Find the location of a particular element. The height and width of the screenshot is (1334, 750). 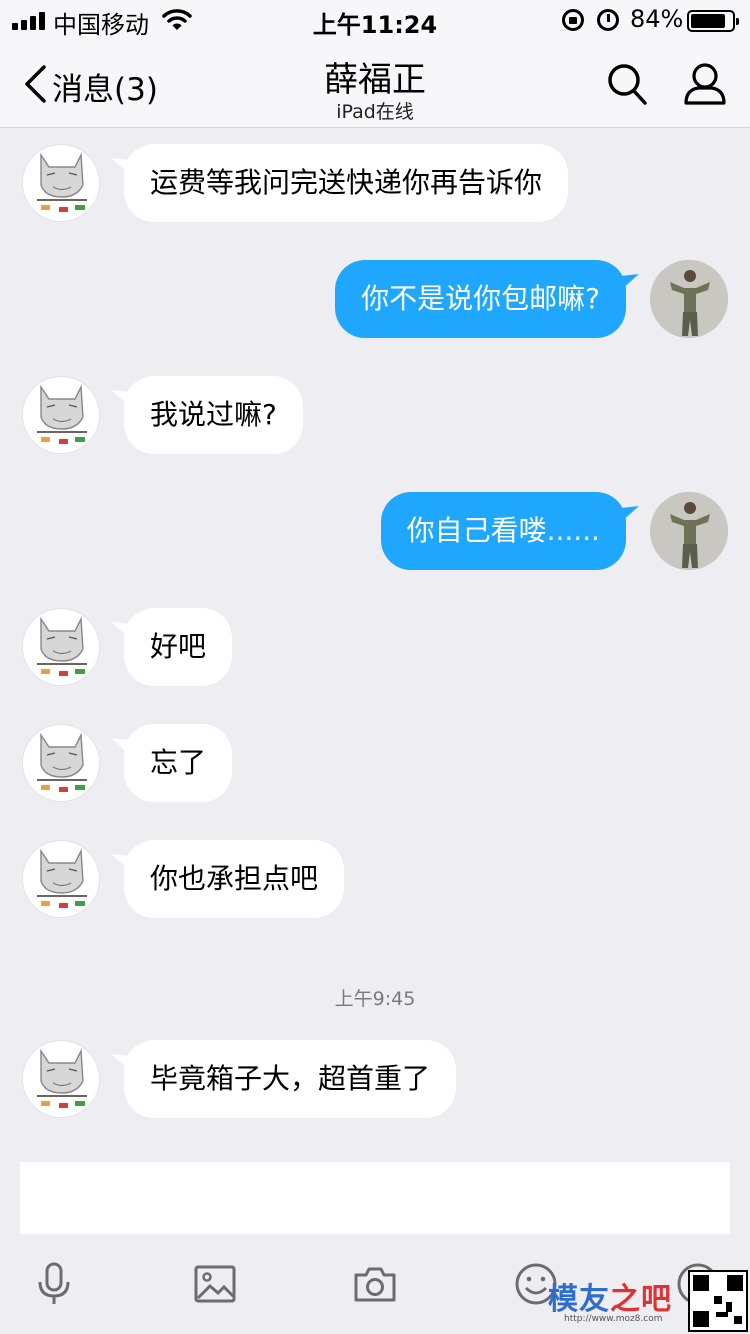

received-message-bubble: 毕竟箱子大，超首重了 is located at coordinates (290, 1079).